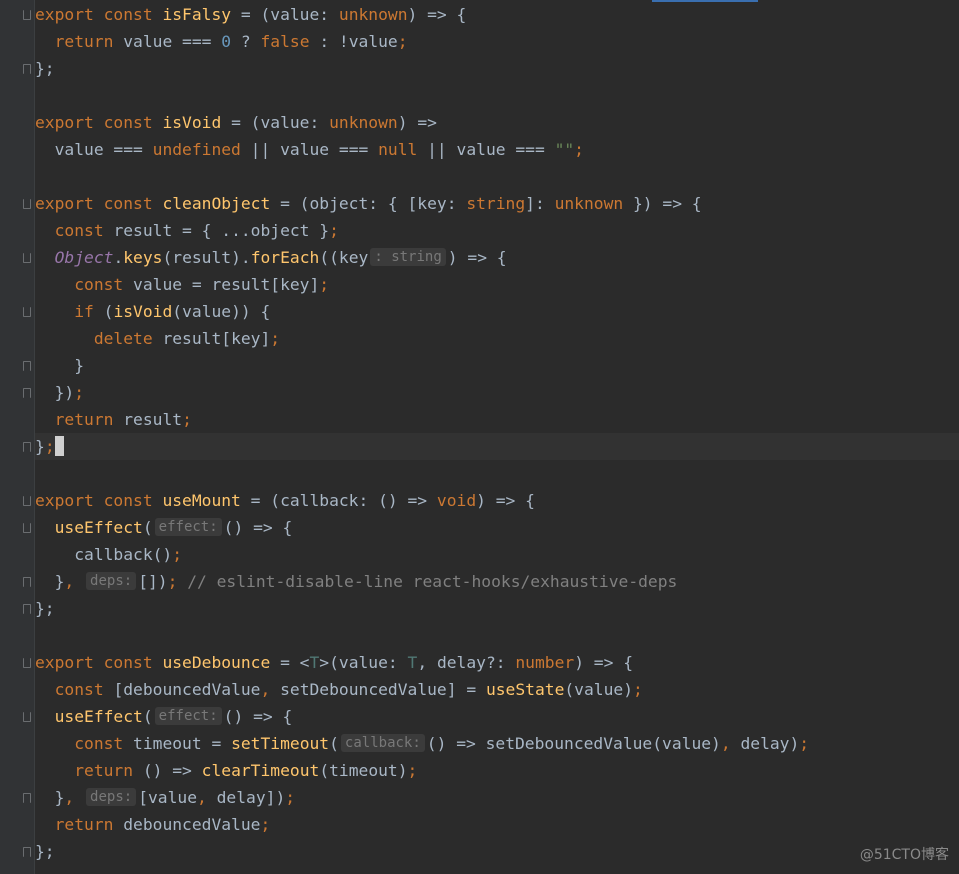 Image resolution: width=959 pixels, height=874 pixels. I want to click on code-line: });, so click(497, 392).